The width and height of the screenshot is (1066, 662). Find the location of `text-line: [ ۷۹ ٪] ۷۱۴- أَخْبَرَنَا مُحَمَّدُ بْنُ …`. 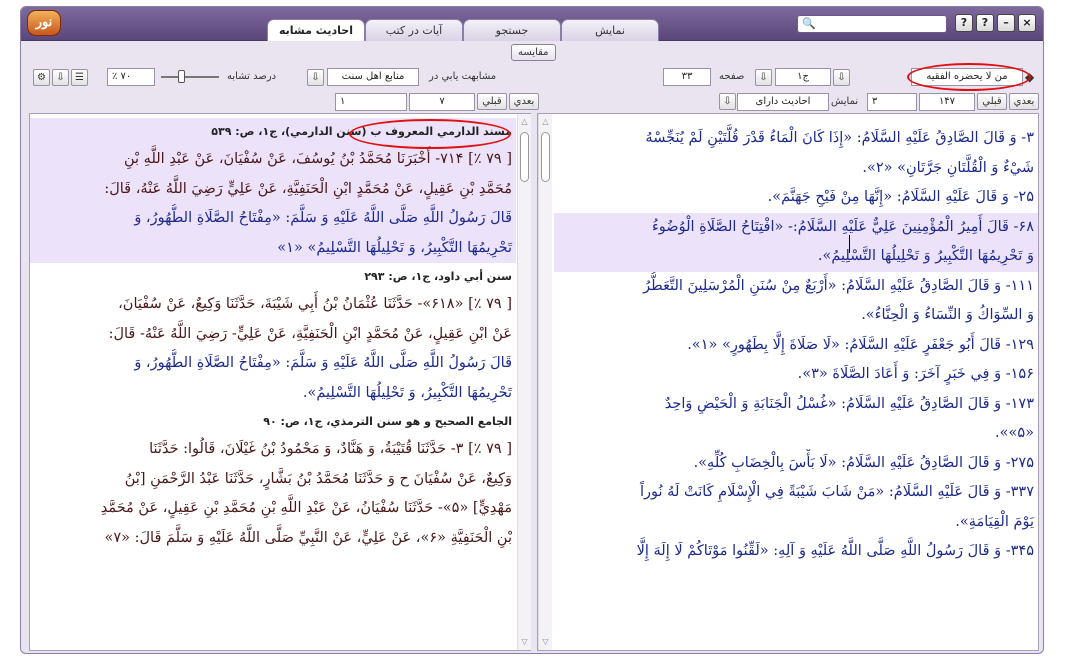

text-line: [ ۷۹ ٪] ۷۱۴- أَخْبَرَنَا مُحَمَّدُ بْنُ … is located at coordinates (318, 159).